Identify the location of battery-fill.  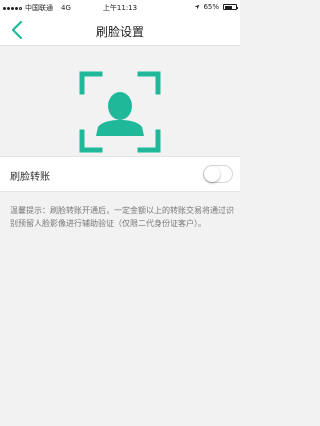
(228, 7).